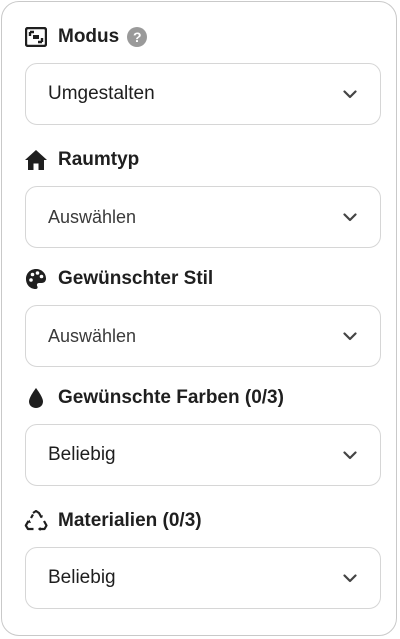  What do you see at coordinates (82, 454) in the screenshot?
I see `farben-value: Beliebig` at bounding box center [82, 454].